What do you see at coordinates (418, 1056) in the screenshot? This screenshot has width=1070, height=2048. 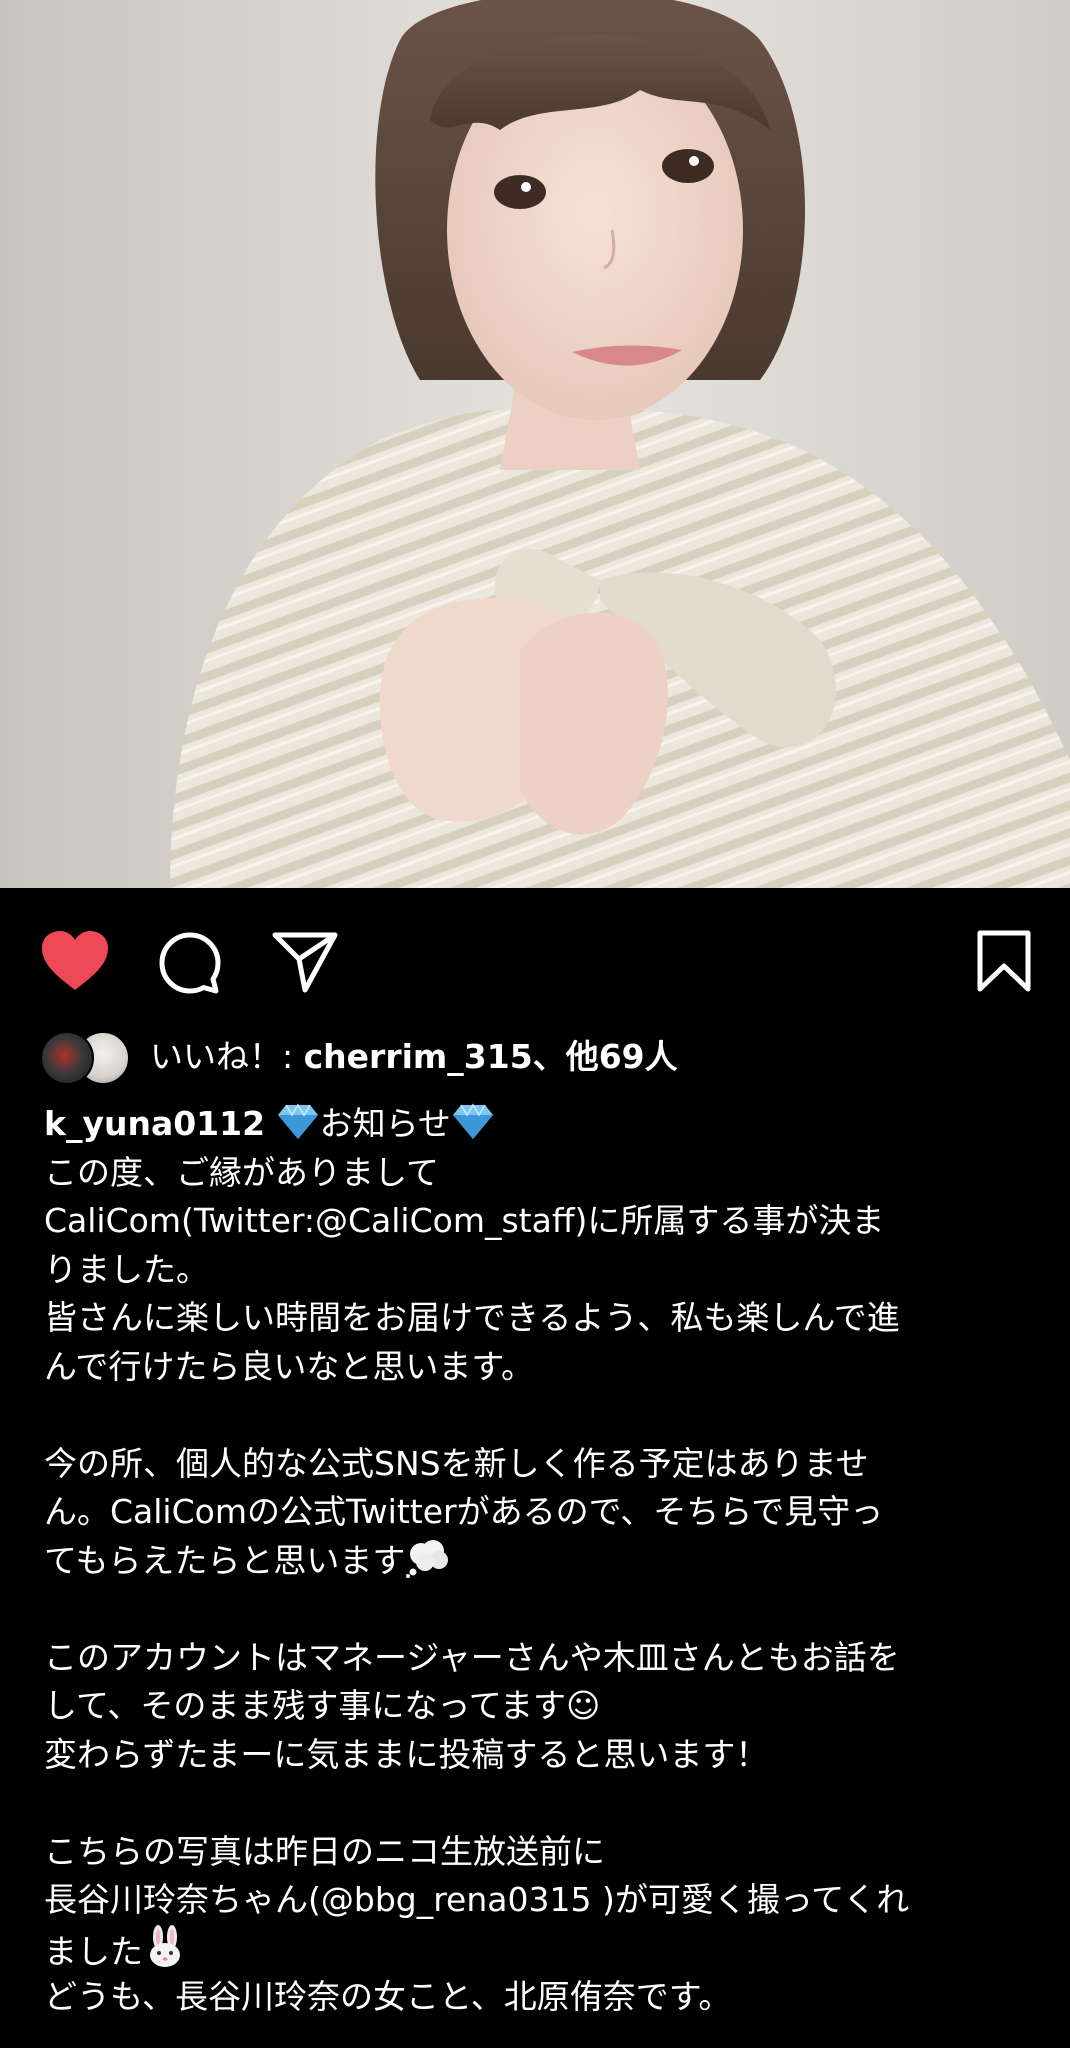 I see `liked-by-username: cherrim_315` at bounding box center [418, 1056].